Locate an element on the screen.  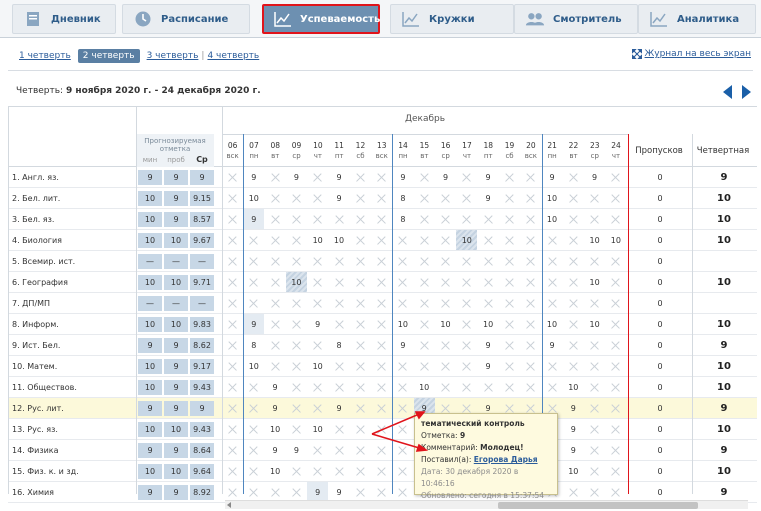
quarter-tab-3: 3 четверть is located at coordinates (173, 56).